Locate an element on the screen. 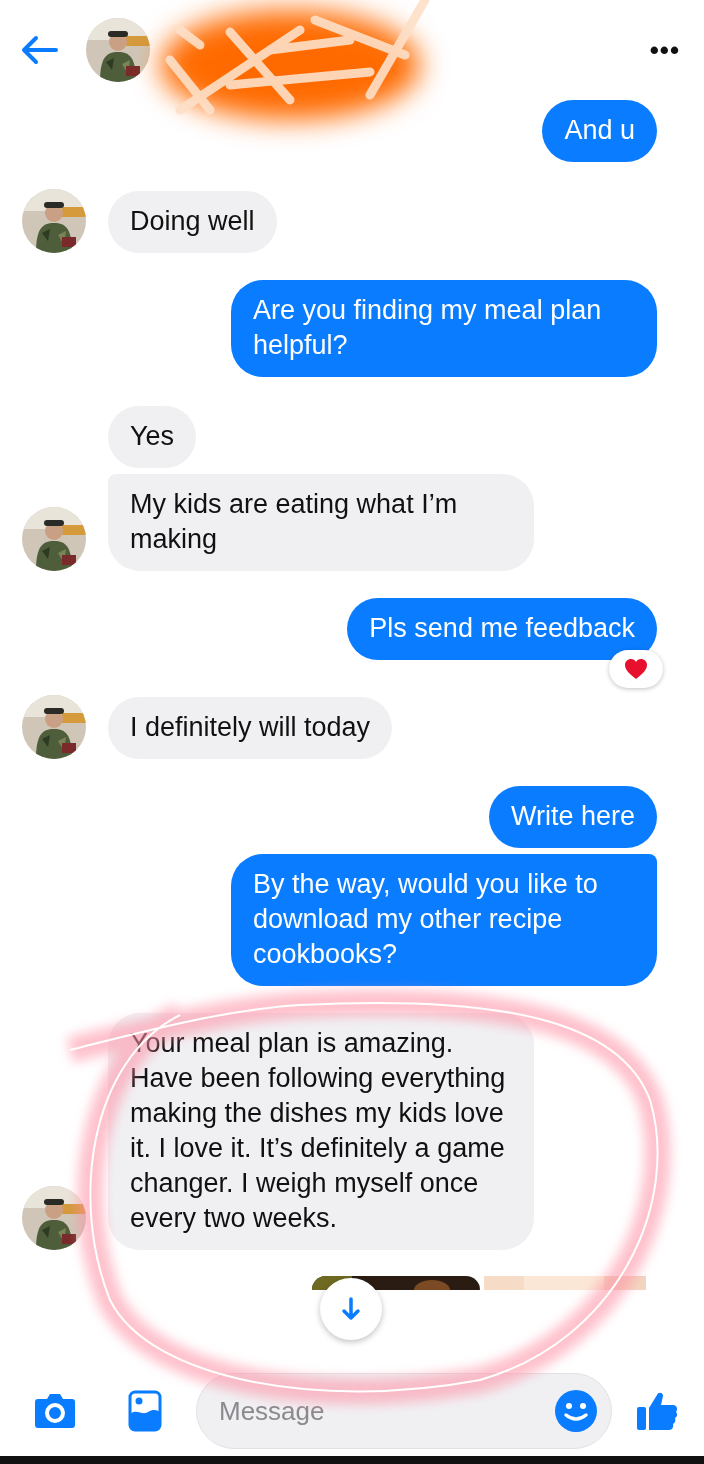 The height and width of the screenshot is (1464, 704). message-bubble: And u is located at coordinates (599, 131).